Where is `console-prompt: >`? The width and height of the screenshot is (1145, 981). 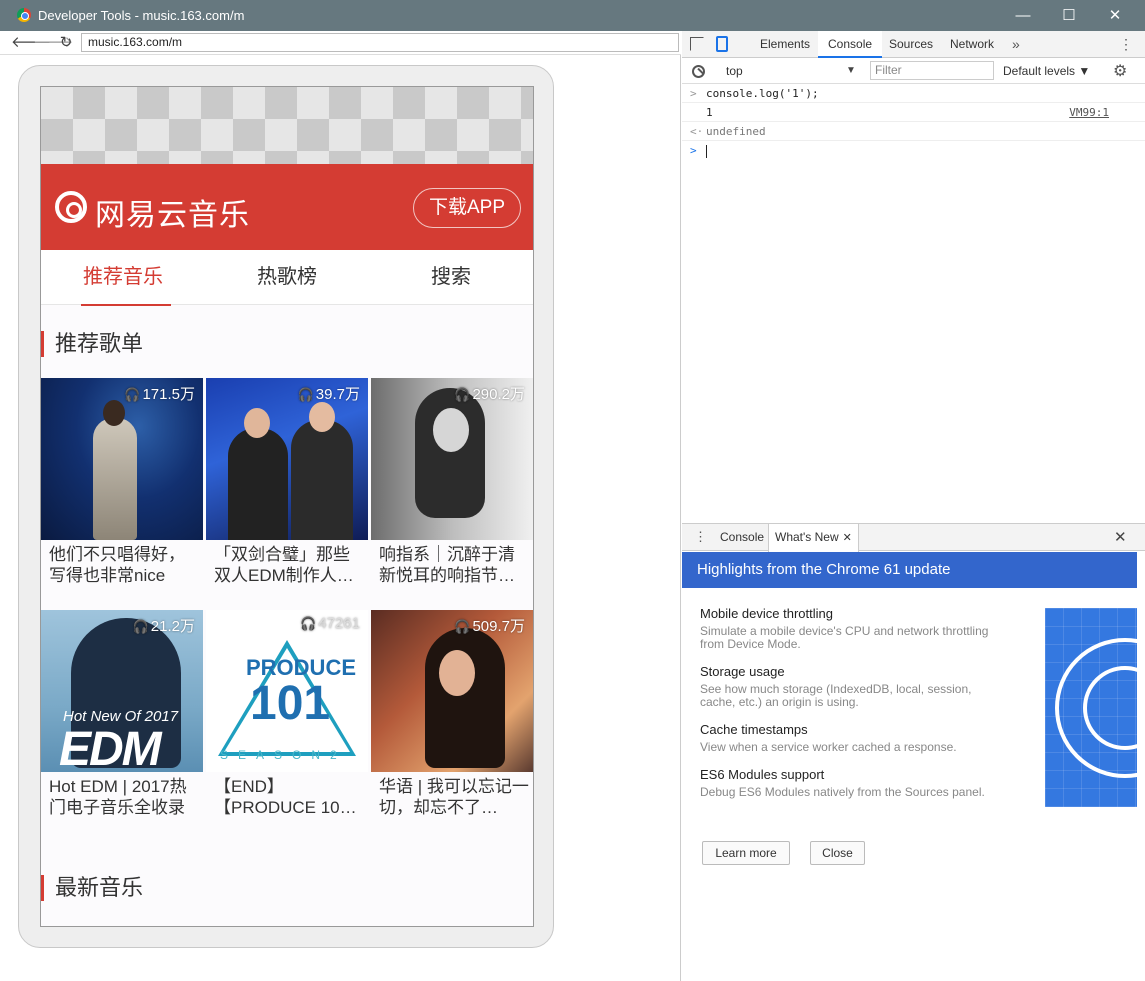 console-prompt: > is located at coordinates (913, 150).